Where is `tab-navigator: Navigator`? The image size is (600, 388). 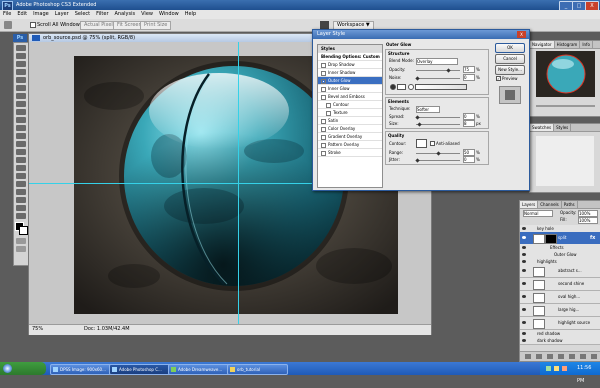
tab-navigator: Navigator is located at coordinates (542, 44).